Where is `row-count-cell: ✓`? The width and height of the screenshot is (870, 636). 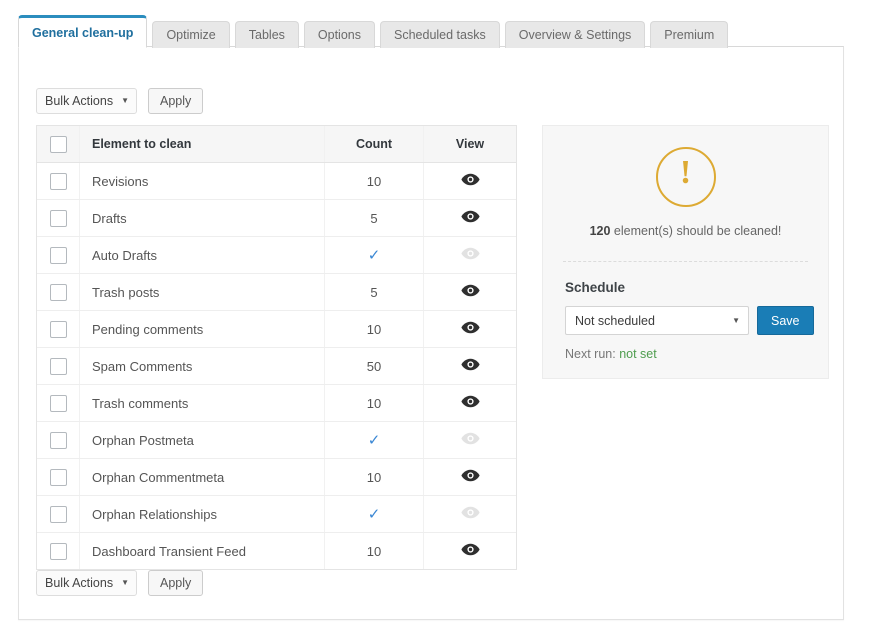 row-count-cell: ✓ is located at coordinates (374, 440).